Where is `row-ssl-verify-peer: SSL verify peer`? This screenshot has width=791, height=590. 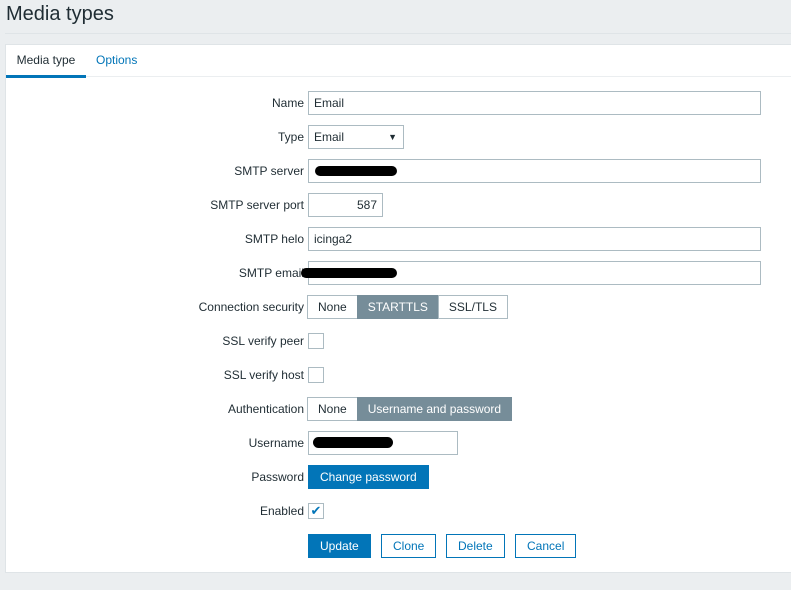 row-ssl-verify-peer: SSL verify peer is located at coordinates (398, 341).